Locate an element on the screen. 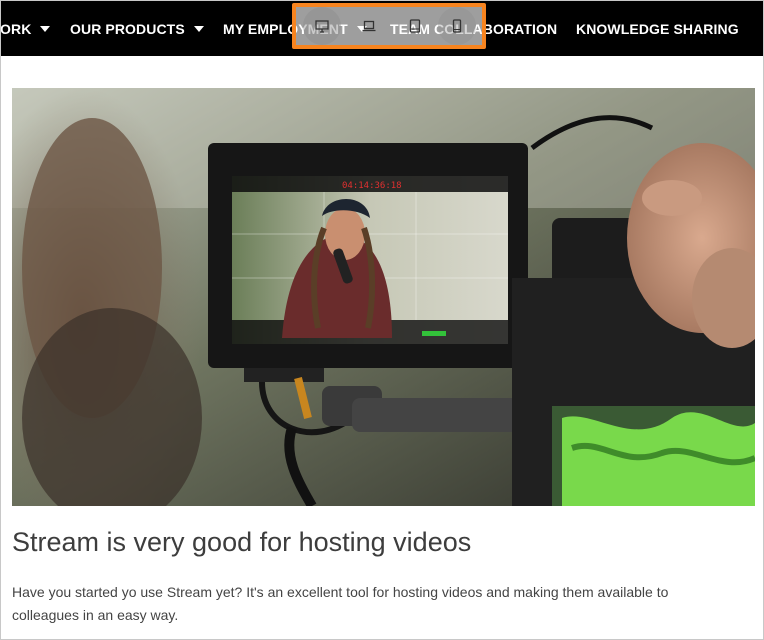 The image size is (764, 640). nav-item-label: OUR PRODUCTS is located at coordinates (127, 28).